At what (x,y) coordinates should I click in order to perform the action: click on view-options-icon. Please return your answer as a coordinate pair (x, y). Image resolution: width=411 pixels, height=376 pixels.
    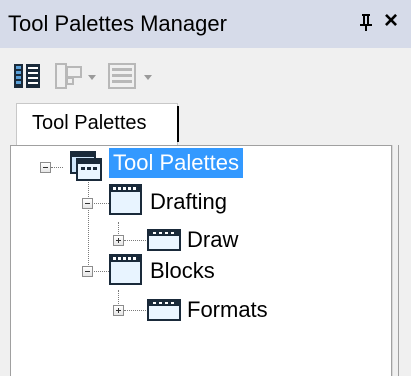
    Looking at the image, I should click on (132, 76).